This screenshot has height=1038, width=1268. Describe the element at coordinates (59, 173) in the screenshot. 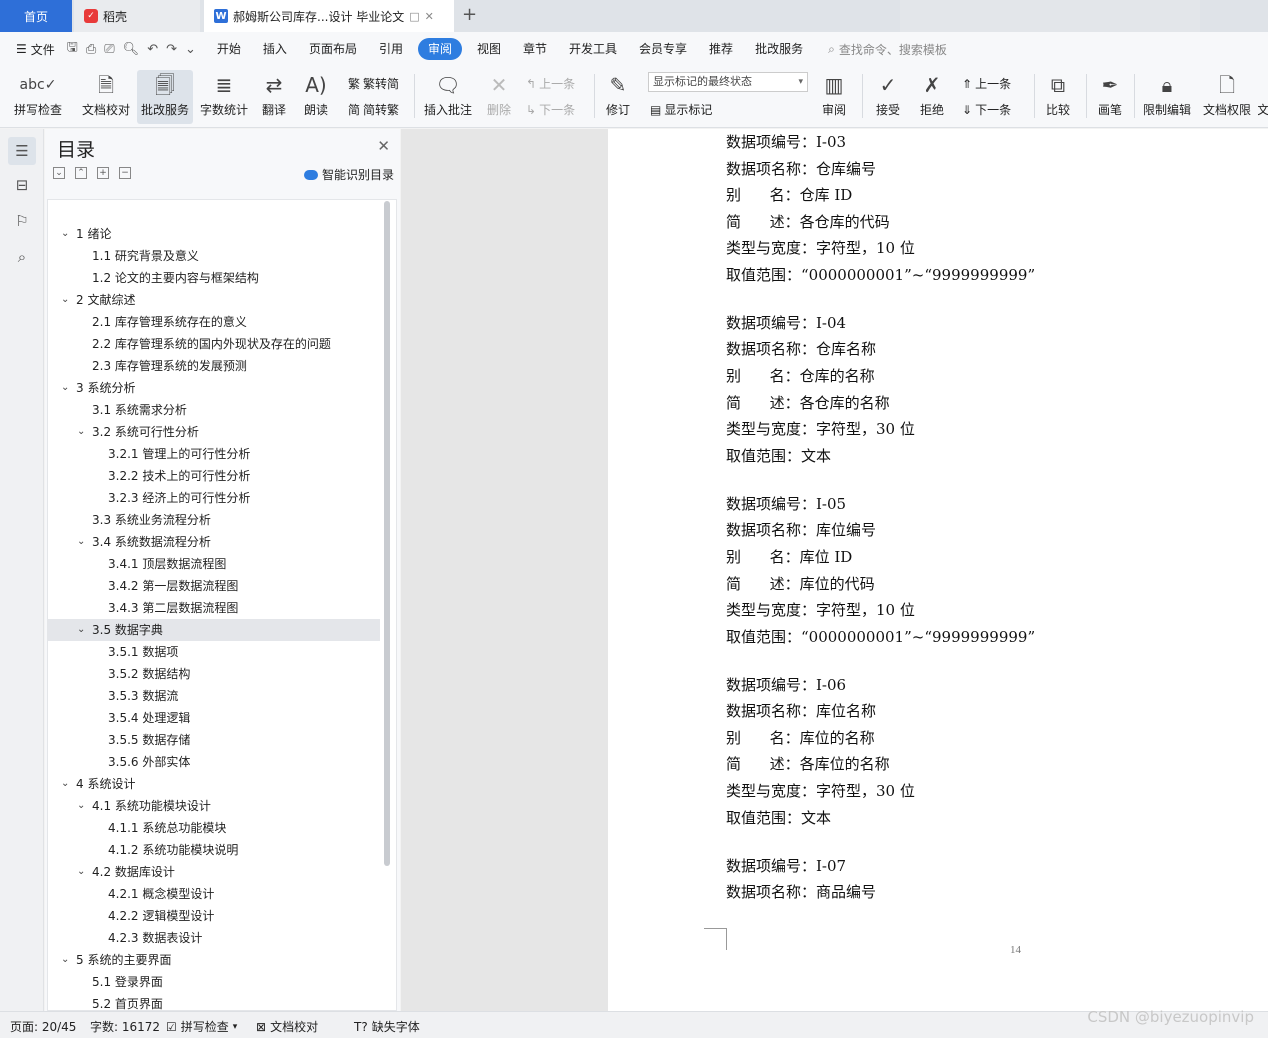

I see `collapse-all-icon: ⌄` at that location.